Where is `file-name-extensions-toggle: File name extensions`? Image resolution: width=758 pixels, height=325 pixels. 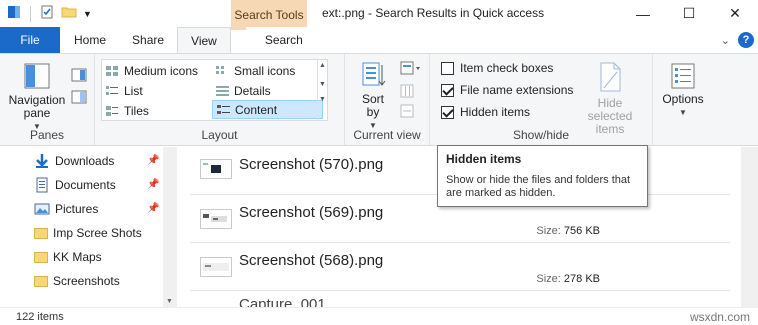
file-name-extensions-toggle: File name extensions is located at coordinates (507, 90).